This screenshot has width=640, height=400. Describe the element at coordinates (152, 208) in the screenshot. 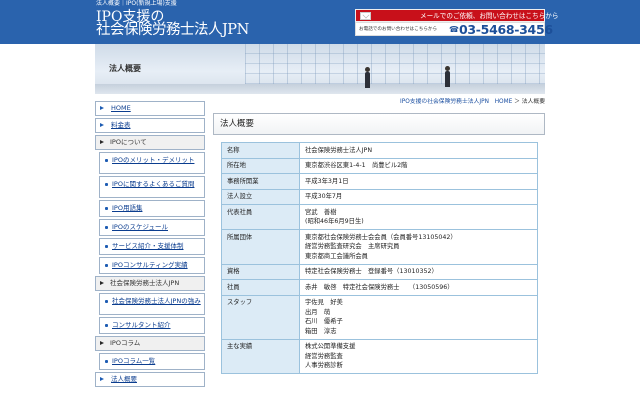

I see `sidebar-item-glossary: IPO用語集` at that location.